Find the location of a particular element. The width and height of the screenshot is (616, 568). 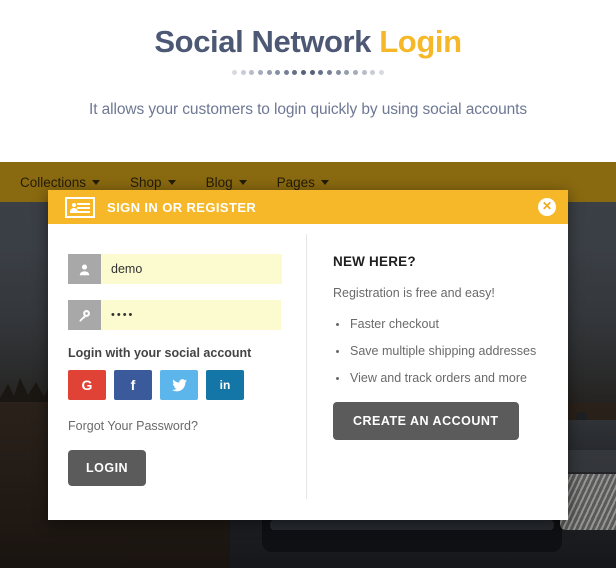

nav-item-label: Blog is located at coordinates (219, 182).